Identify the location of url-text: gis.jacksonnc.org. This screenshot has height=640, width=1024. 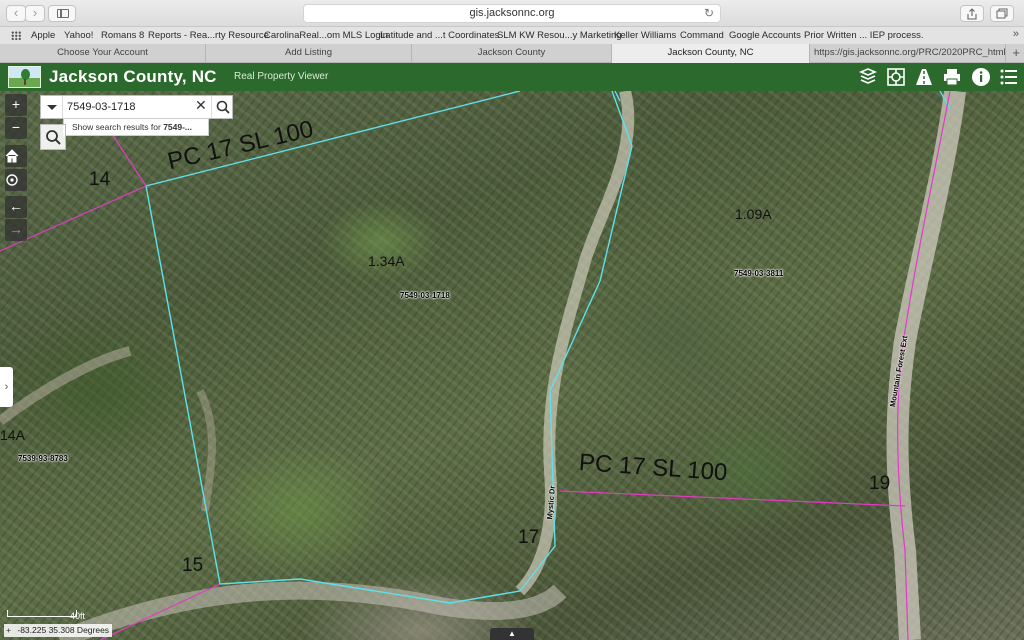
(512, 13).